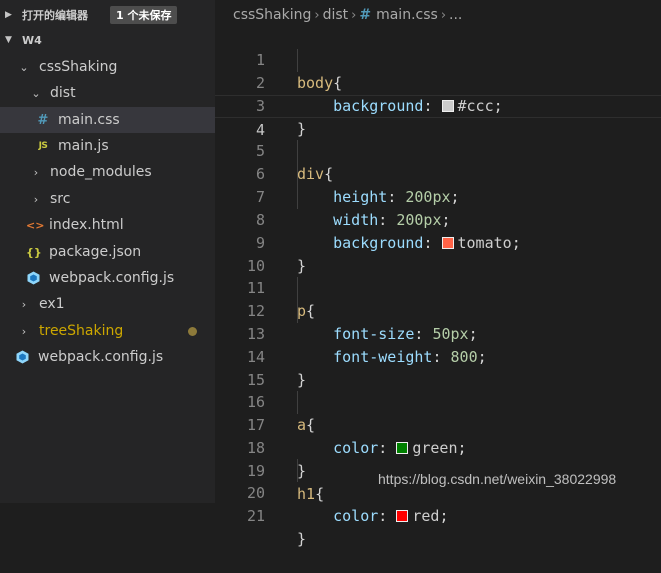  I want to click on tree-folder-treeshaking: › treeShaking, so click(107, 331).